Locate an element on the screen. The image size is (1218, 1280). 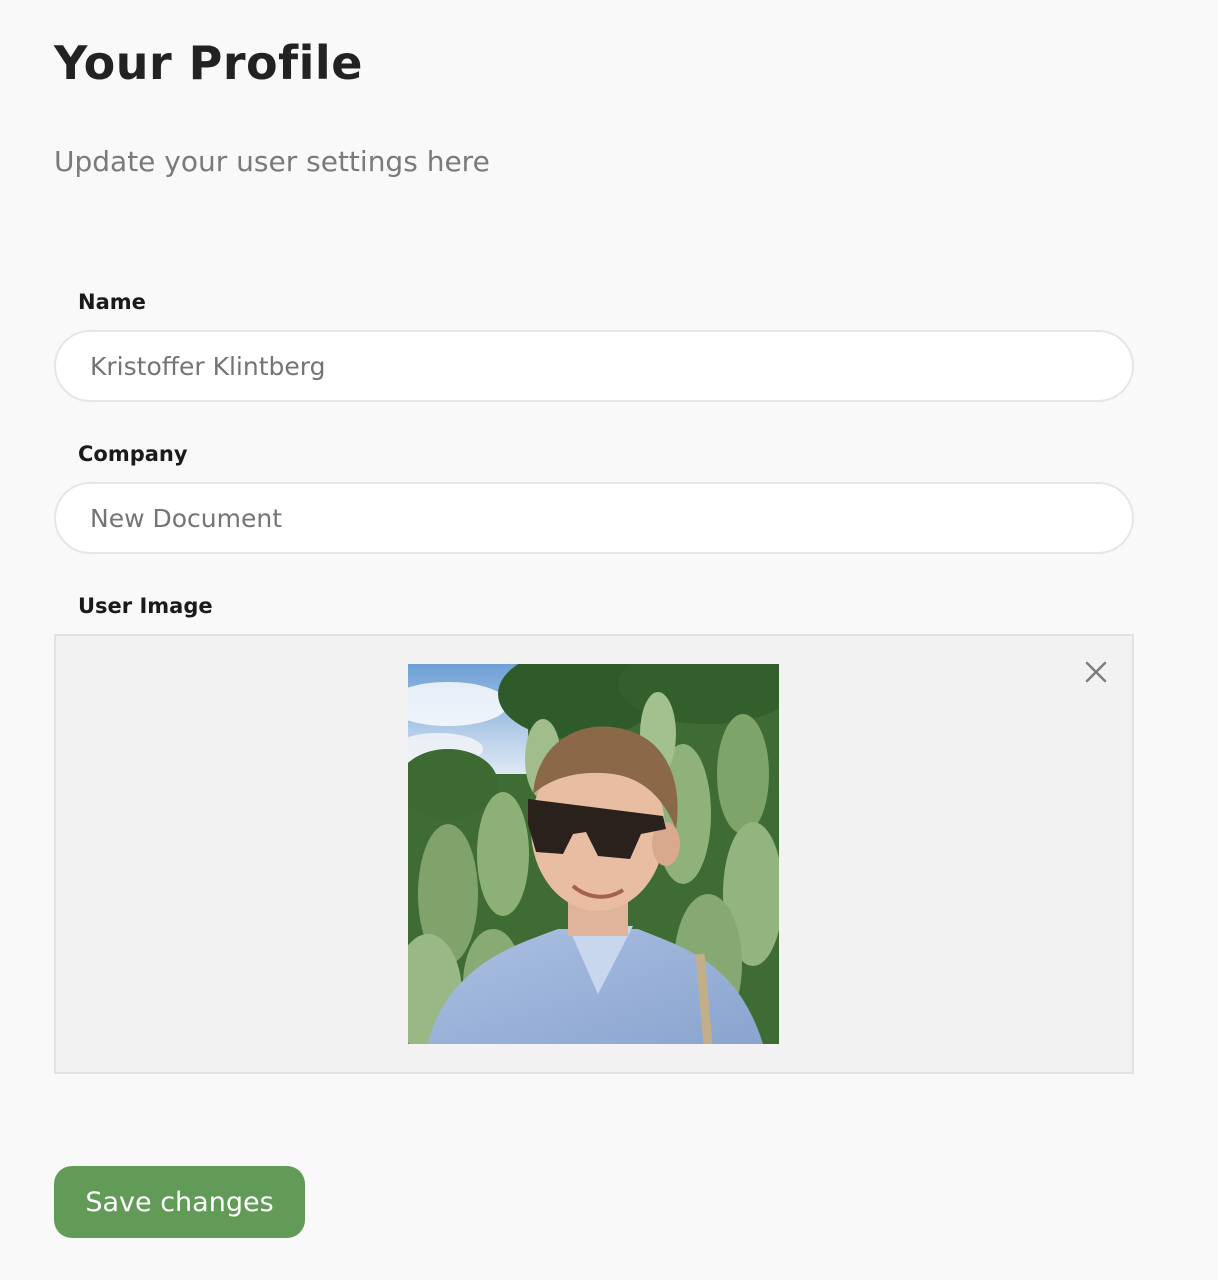
name-label: Name is located at coordinates (112, 302).